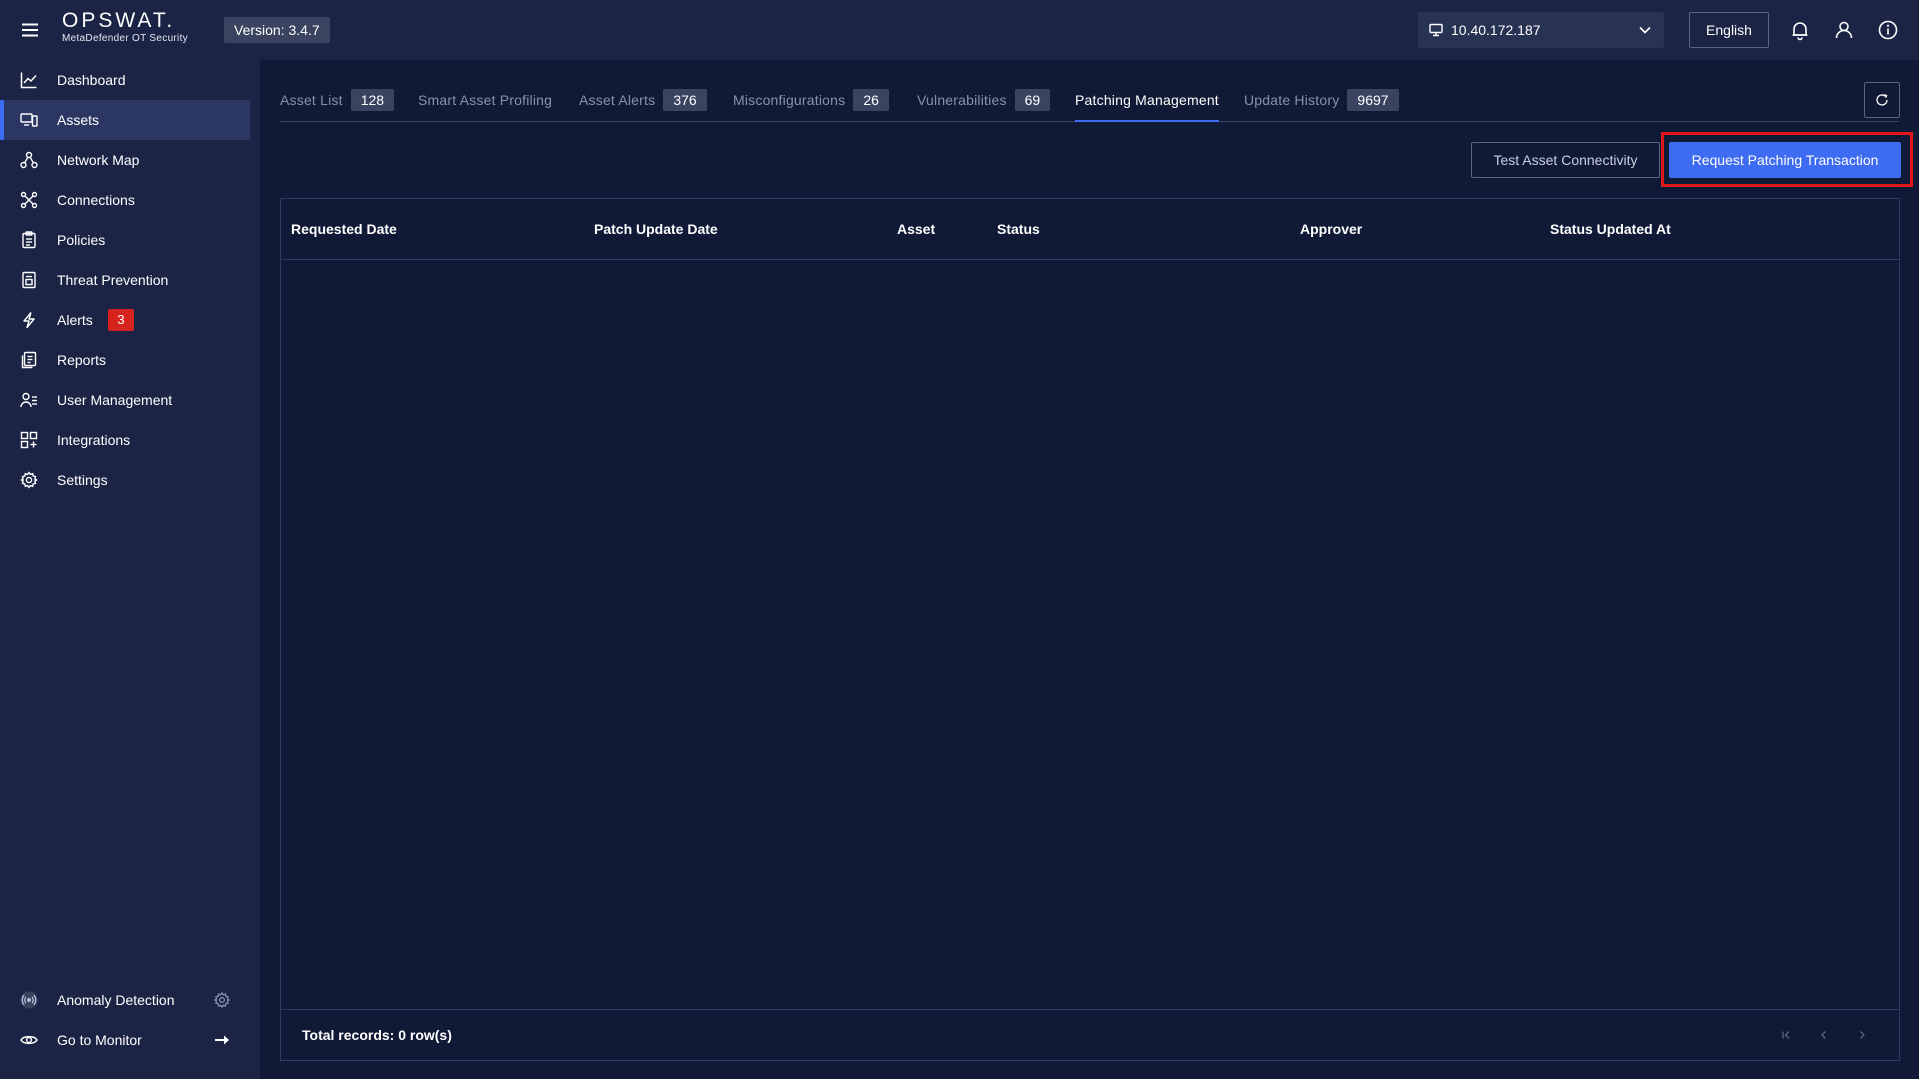 Image resolution: width=1919 pixels, height=1079 pixels. I want to click on tab-label: Misconfigurations, so click(789, 100).